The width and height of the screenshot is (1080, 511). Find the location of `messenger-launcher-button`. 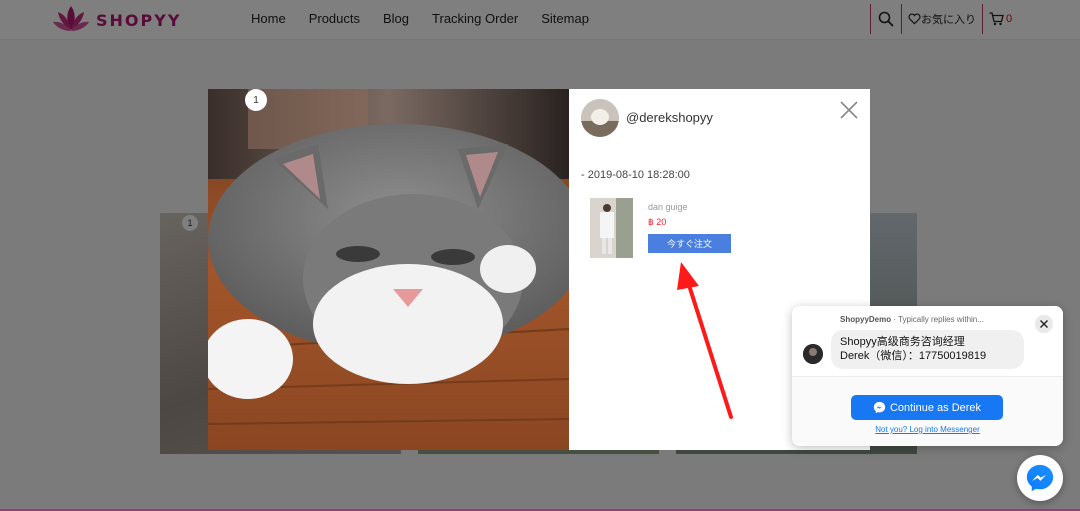

messenger-launcher-button is located at coordinates (1040, 478).